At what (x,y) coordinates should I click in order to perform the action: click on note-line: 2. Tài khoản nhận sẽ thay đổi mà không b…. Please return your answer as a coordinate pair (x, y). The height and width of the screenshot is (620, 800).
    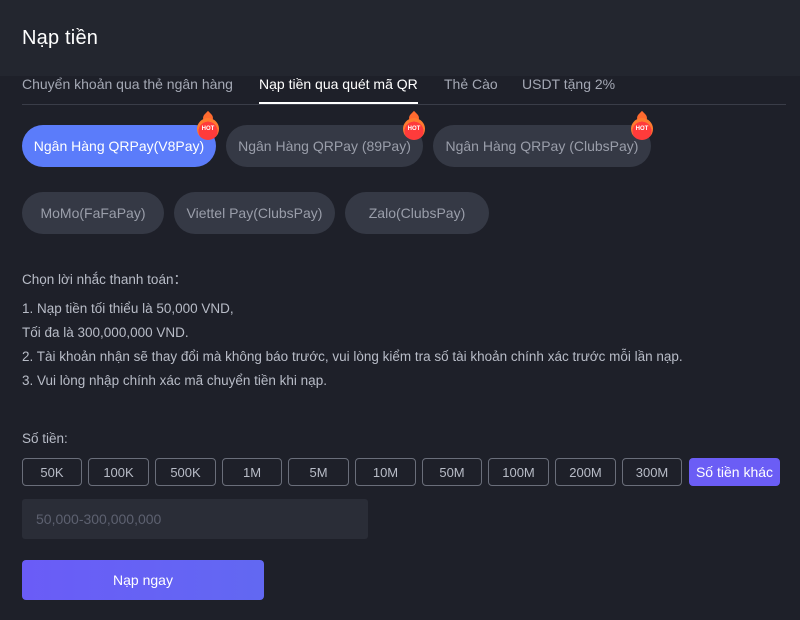
    Looking at the image, I should click on (352, 356).